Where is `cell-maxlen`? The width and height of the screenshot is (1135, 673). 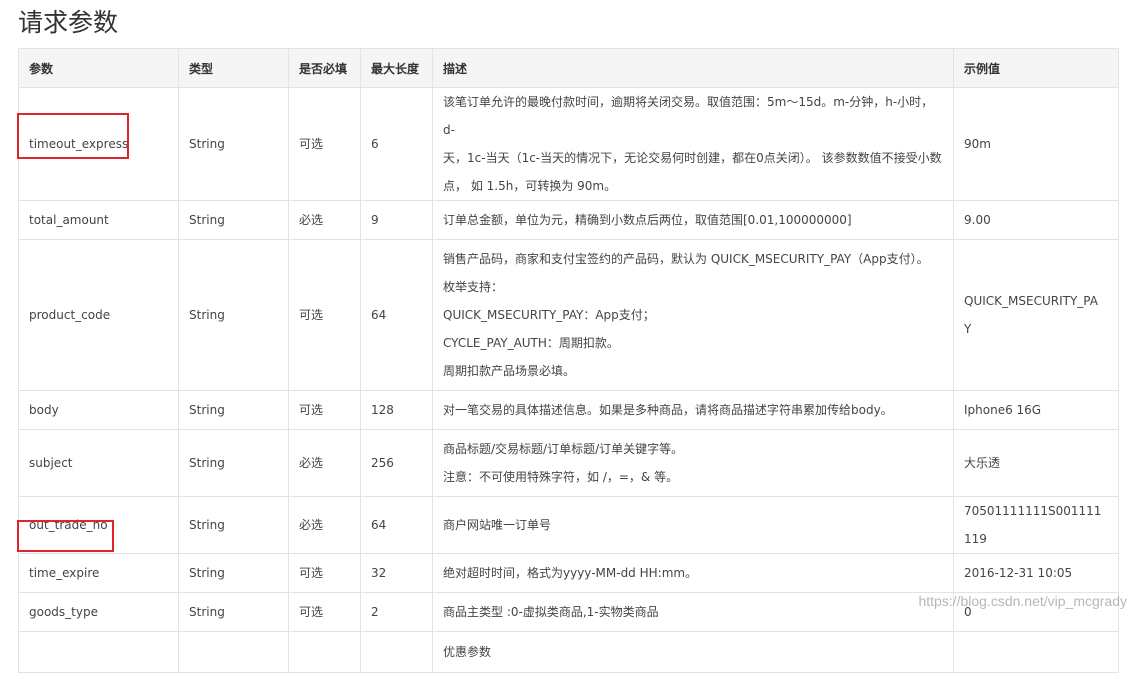 cell-maxlen is located at coordinates (396, 652).